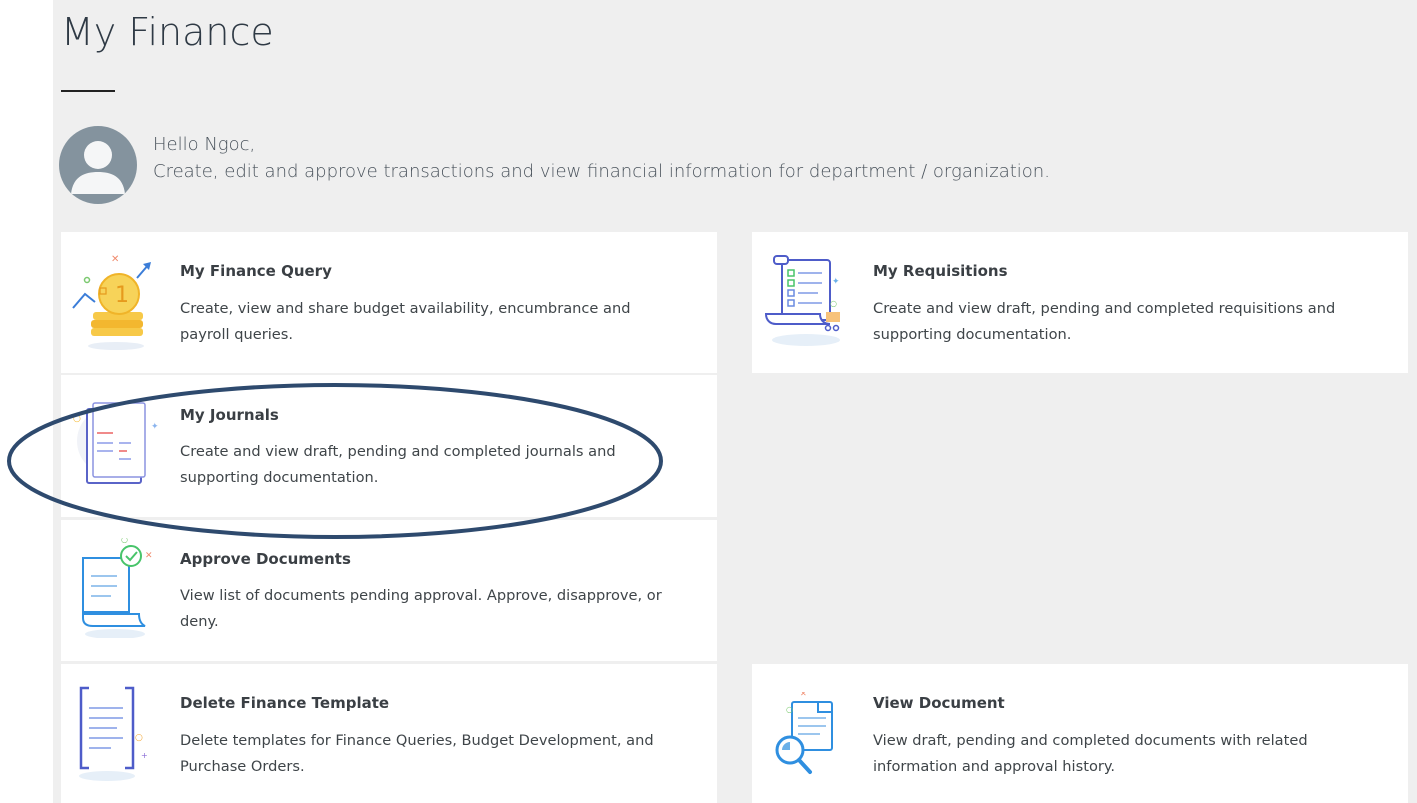  What do you see at coordinates (229, 415) in the screenshot?
I see `tile-title: My Journals` at bounding box center [229, 415].